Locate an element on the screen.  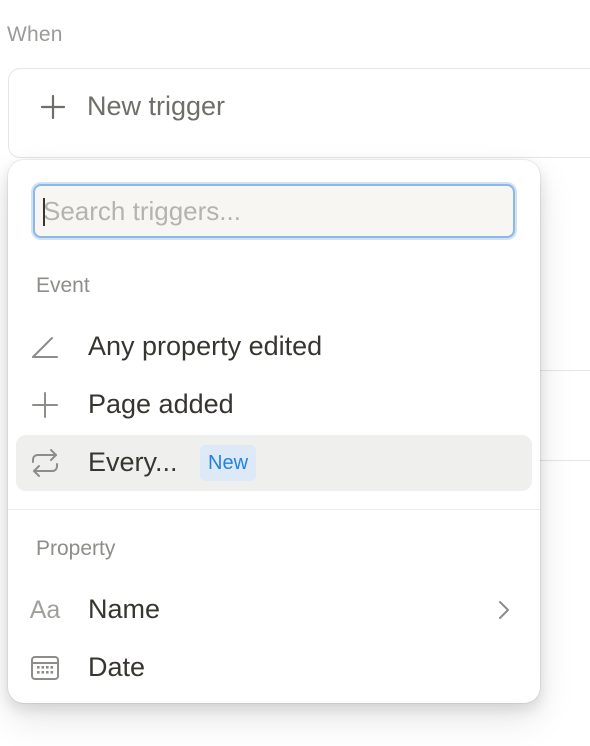
menu-item-every: Every... New is located at coordinates (274, 463).